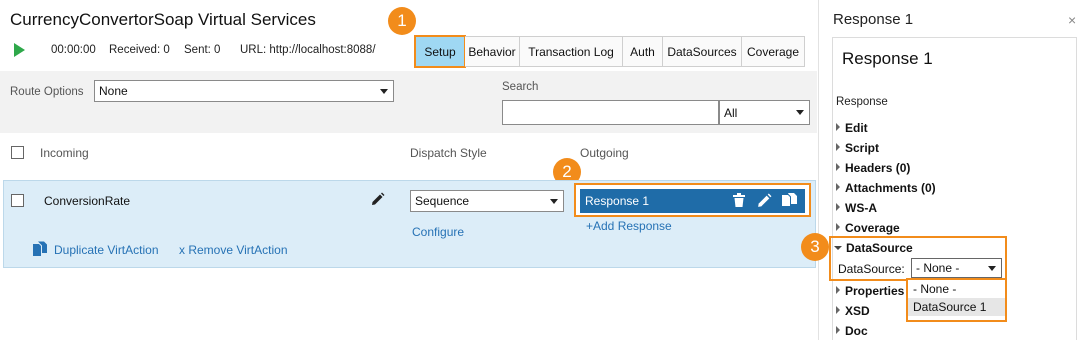 This screenshot has width=1085, height=340. I want to click on tree-item-xsd: XSD, so click(853, 311).